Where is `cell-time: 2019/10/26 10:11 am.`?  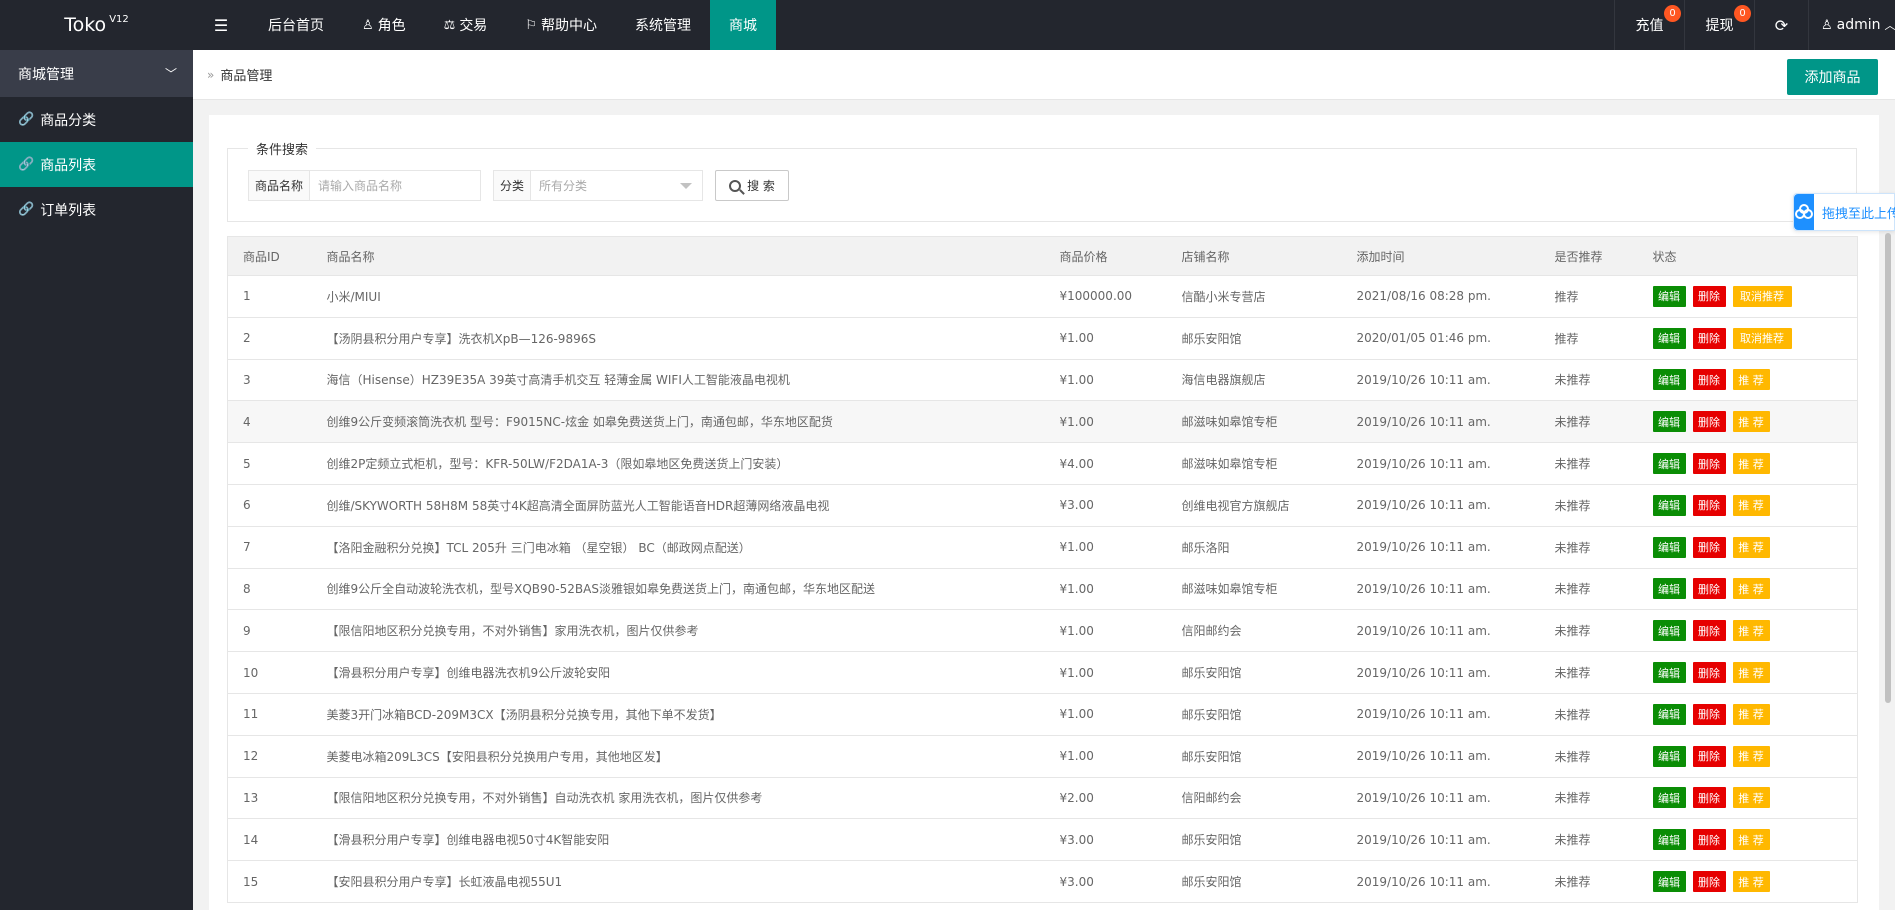 cell-time: 2019/10/26 10:11 am. is located at coordinates (1440, 881).